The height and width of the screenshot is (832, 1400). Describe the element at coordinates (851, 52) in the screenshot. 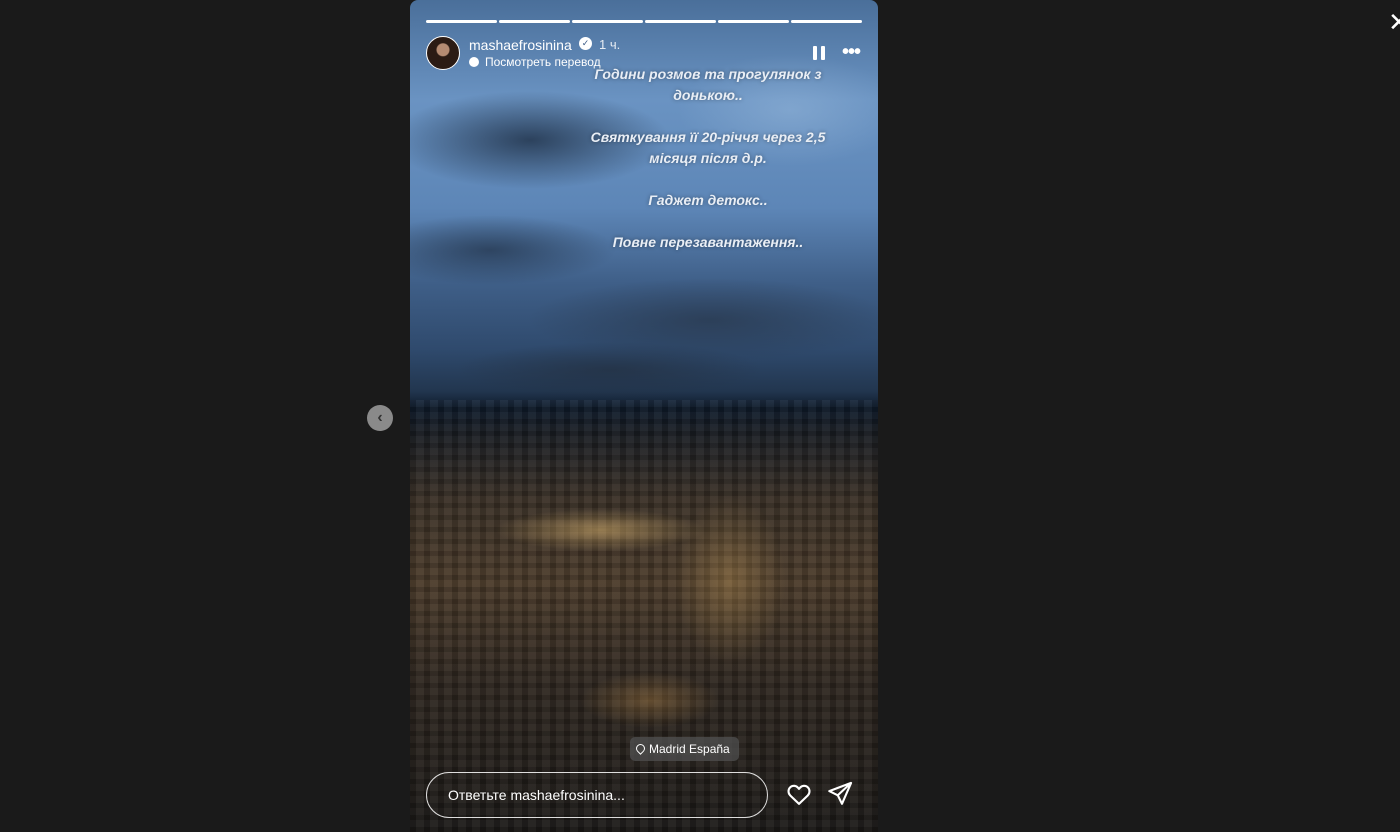

I see `more-horizontal-icon: •••` at that location.